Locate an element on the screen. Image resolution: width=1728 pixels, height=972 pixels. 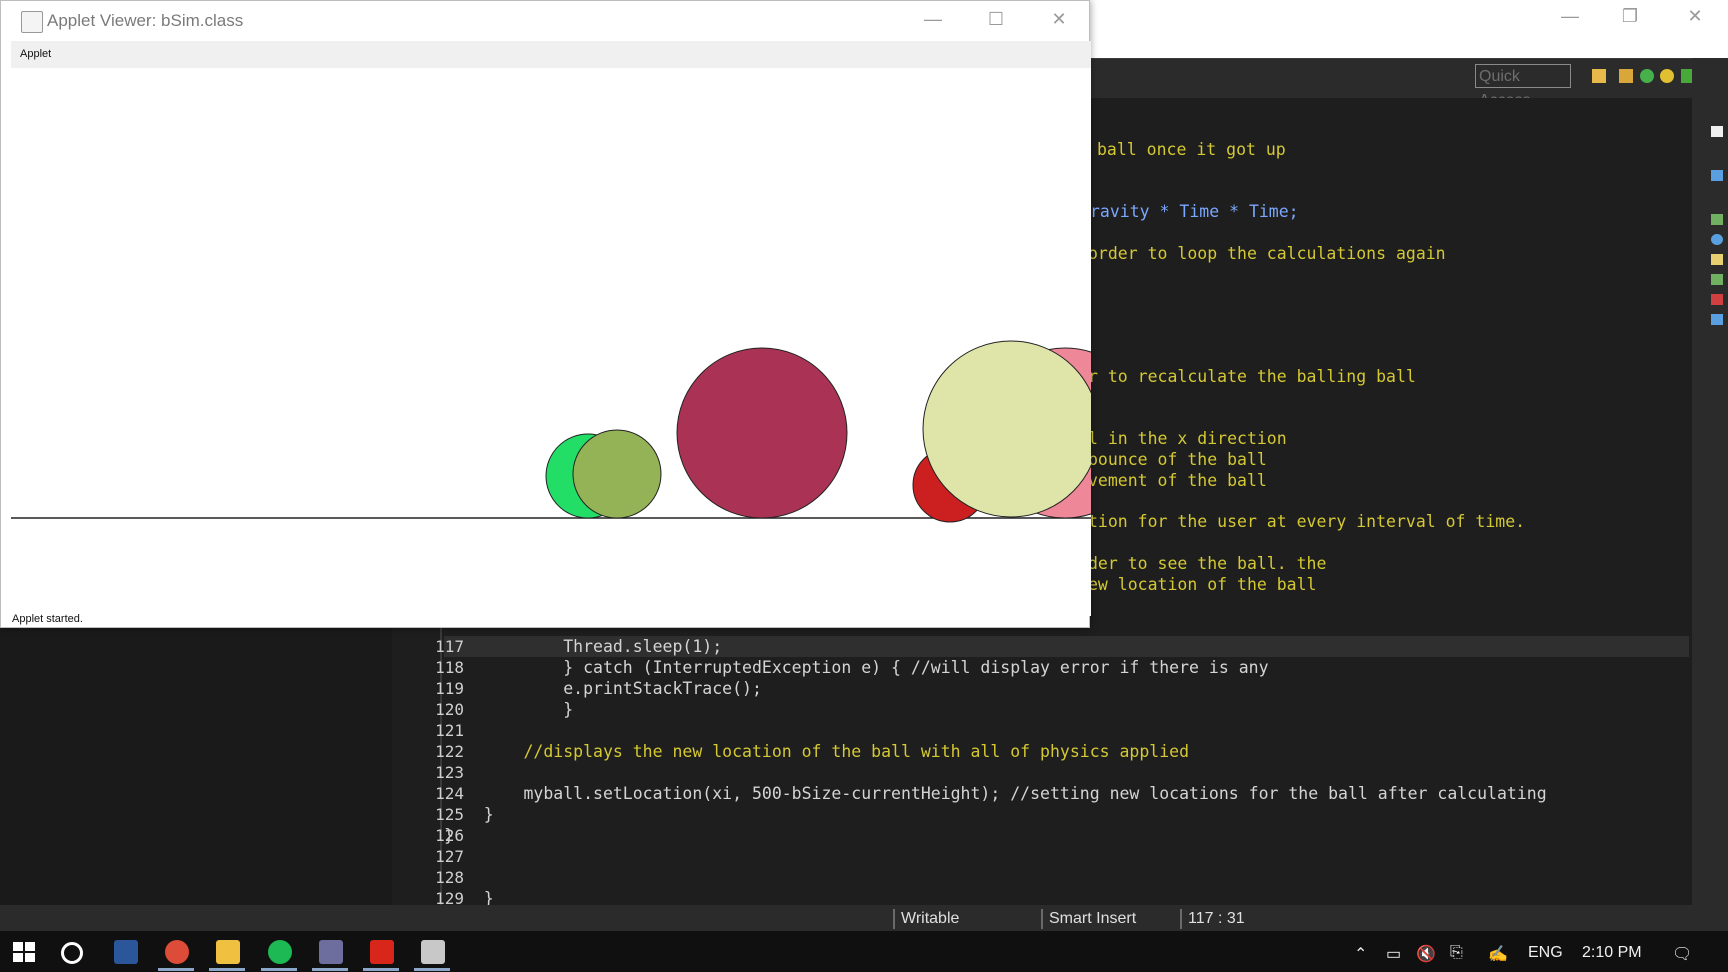
chrome-icon is located at coordinates (177, 952).